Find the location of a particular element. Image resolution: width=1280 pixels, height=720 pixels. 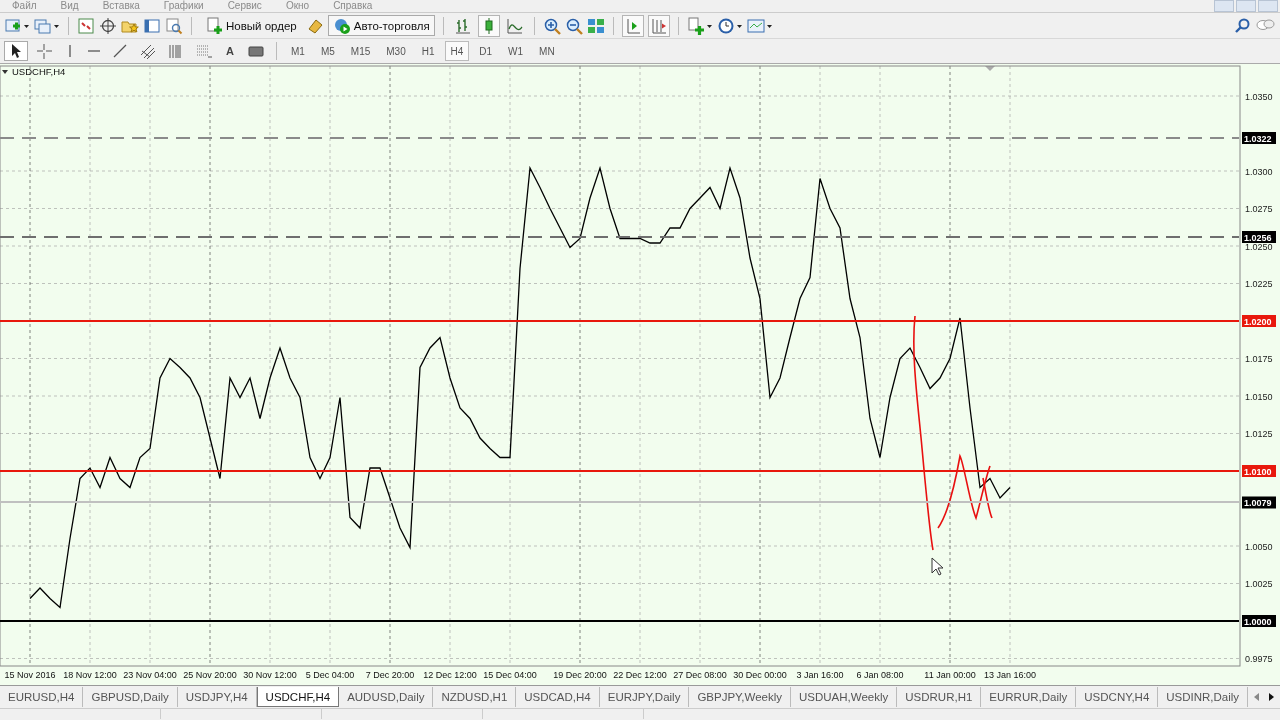

shift-marker-icon is located at coordinates (990, 68).